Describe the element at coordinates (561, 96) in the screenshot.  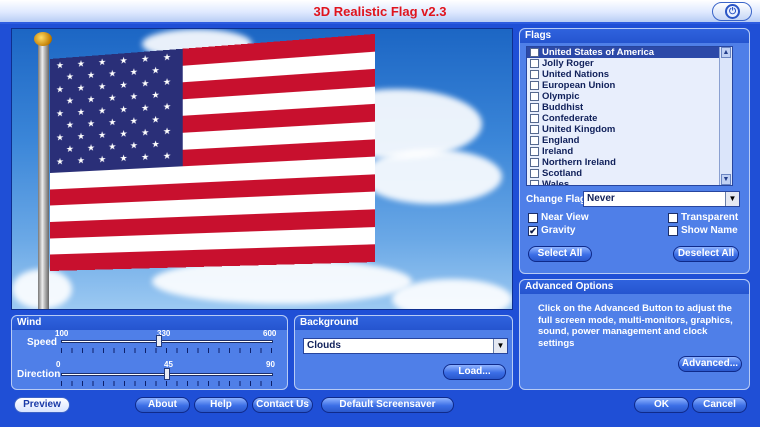
I see `flag-list-item-label: Olympic` at that location.